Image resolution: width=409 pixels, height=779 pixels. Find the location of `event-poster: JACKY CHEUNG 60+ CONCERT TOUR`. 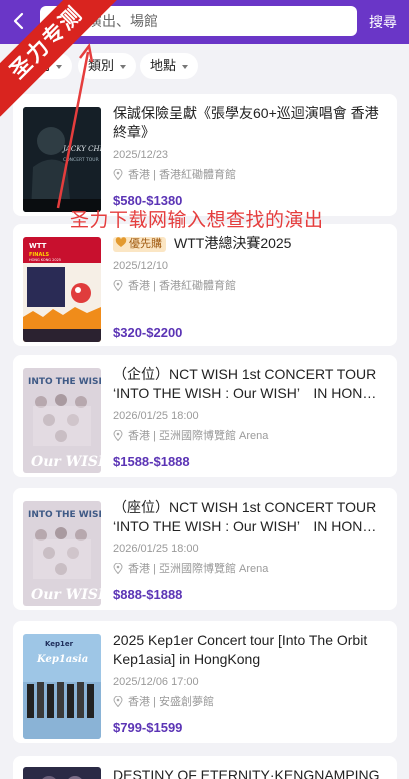

event-poster: JACKY CHEUNG 60+ CONCERT TOUR is located at coordinates (62, 159).